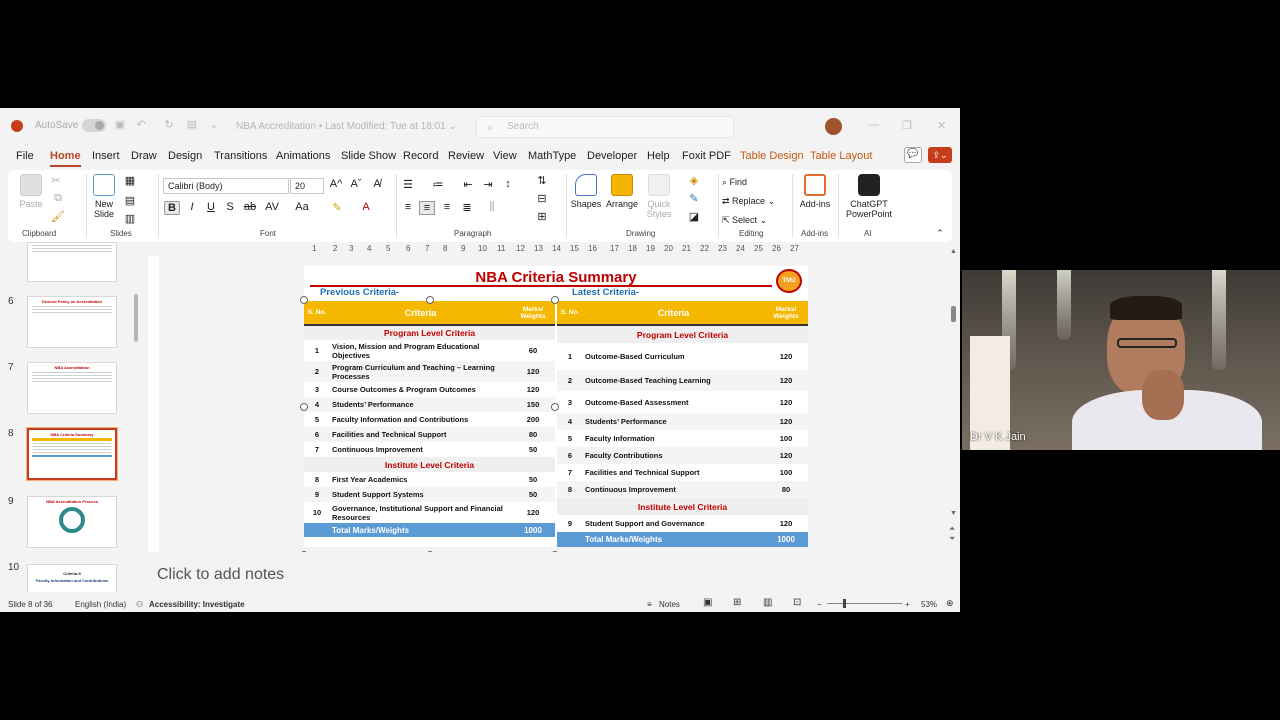 The width and height of the screenshot is (1280, 720). What do you see at coordinates (950, 603) in the screenshot?
I see `fit-to-window-icon: ⊕` at bounding box center [950, 603].